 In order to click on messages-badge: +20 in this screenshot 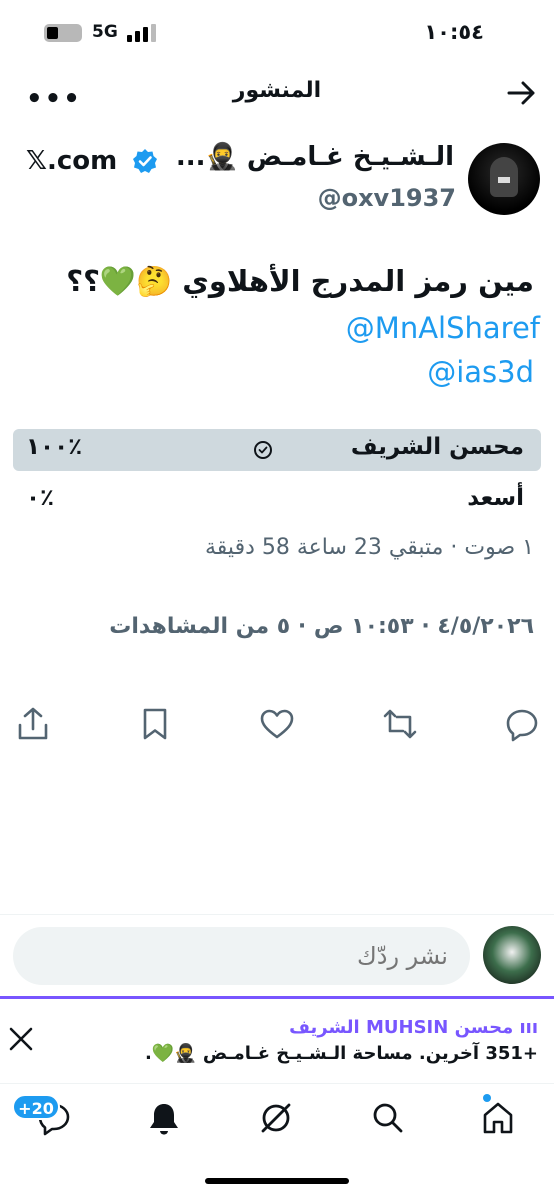, I will do `click(36, 1107)`.